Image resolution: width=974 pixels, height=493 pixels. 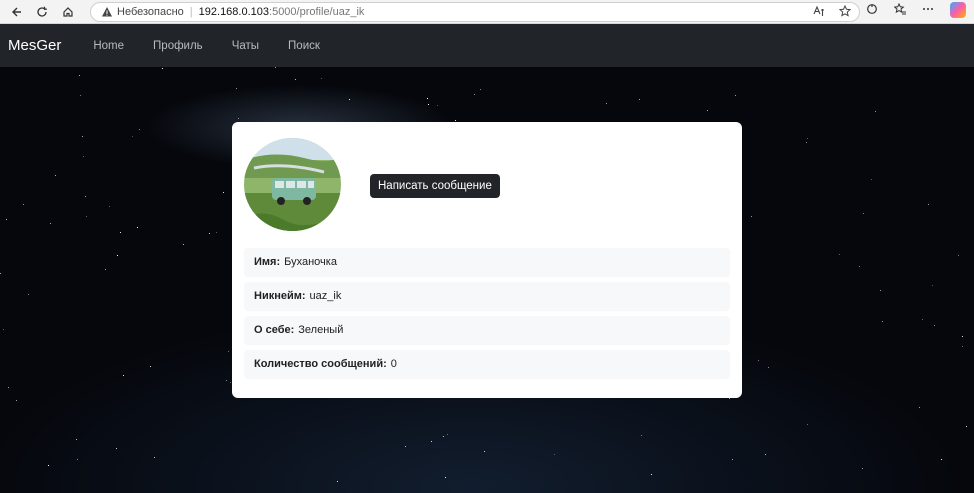 What do you see at coordinates (245, 46) in the screenshot?
I see `nav-link-chats: Чаты` at bounding box center [245, 46].